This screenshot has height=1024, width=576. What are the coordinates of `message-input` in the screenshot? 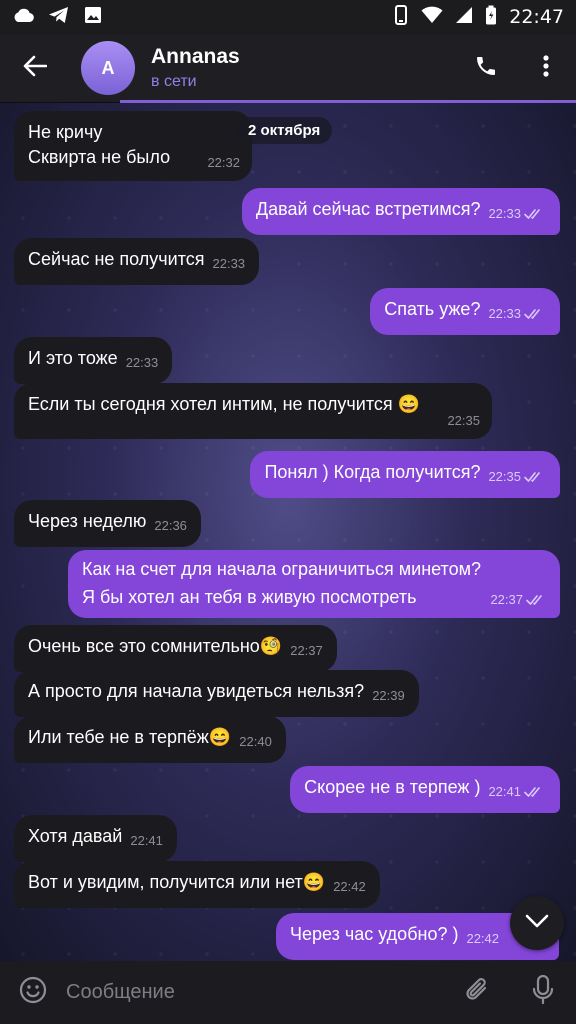 It's located at (255, 992).